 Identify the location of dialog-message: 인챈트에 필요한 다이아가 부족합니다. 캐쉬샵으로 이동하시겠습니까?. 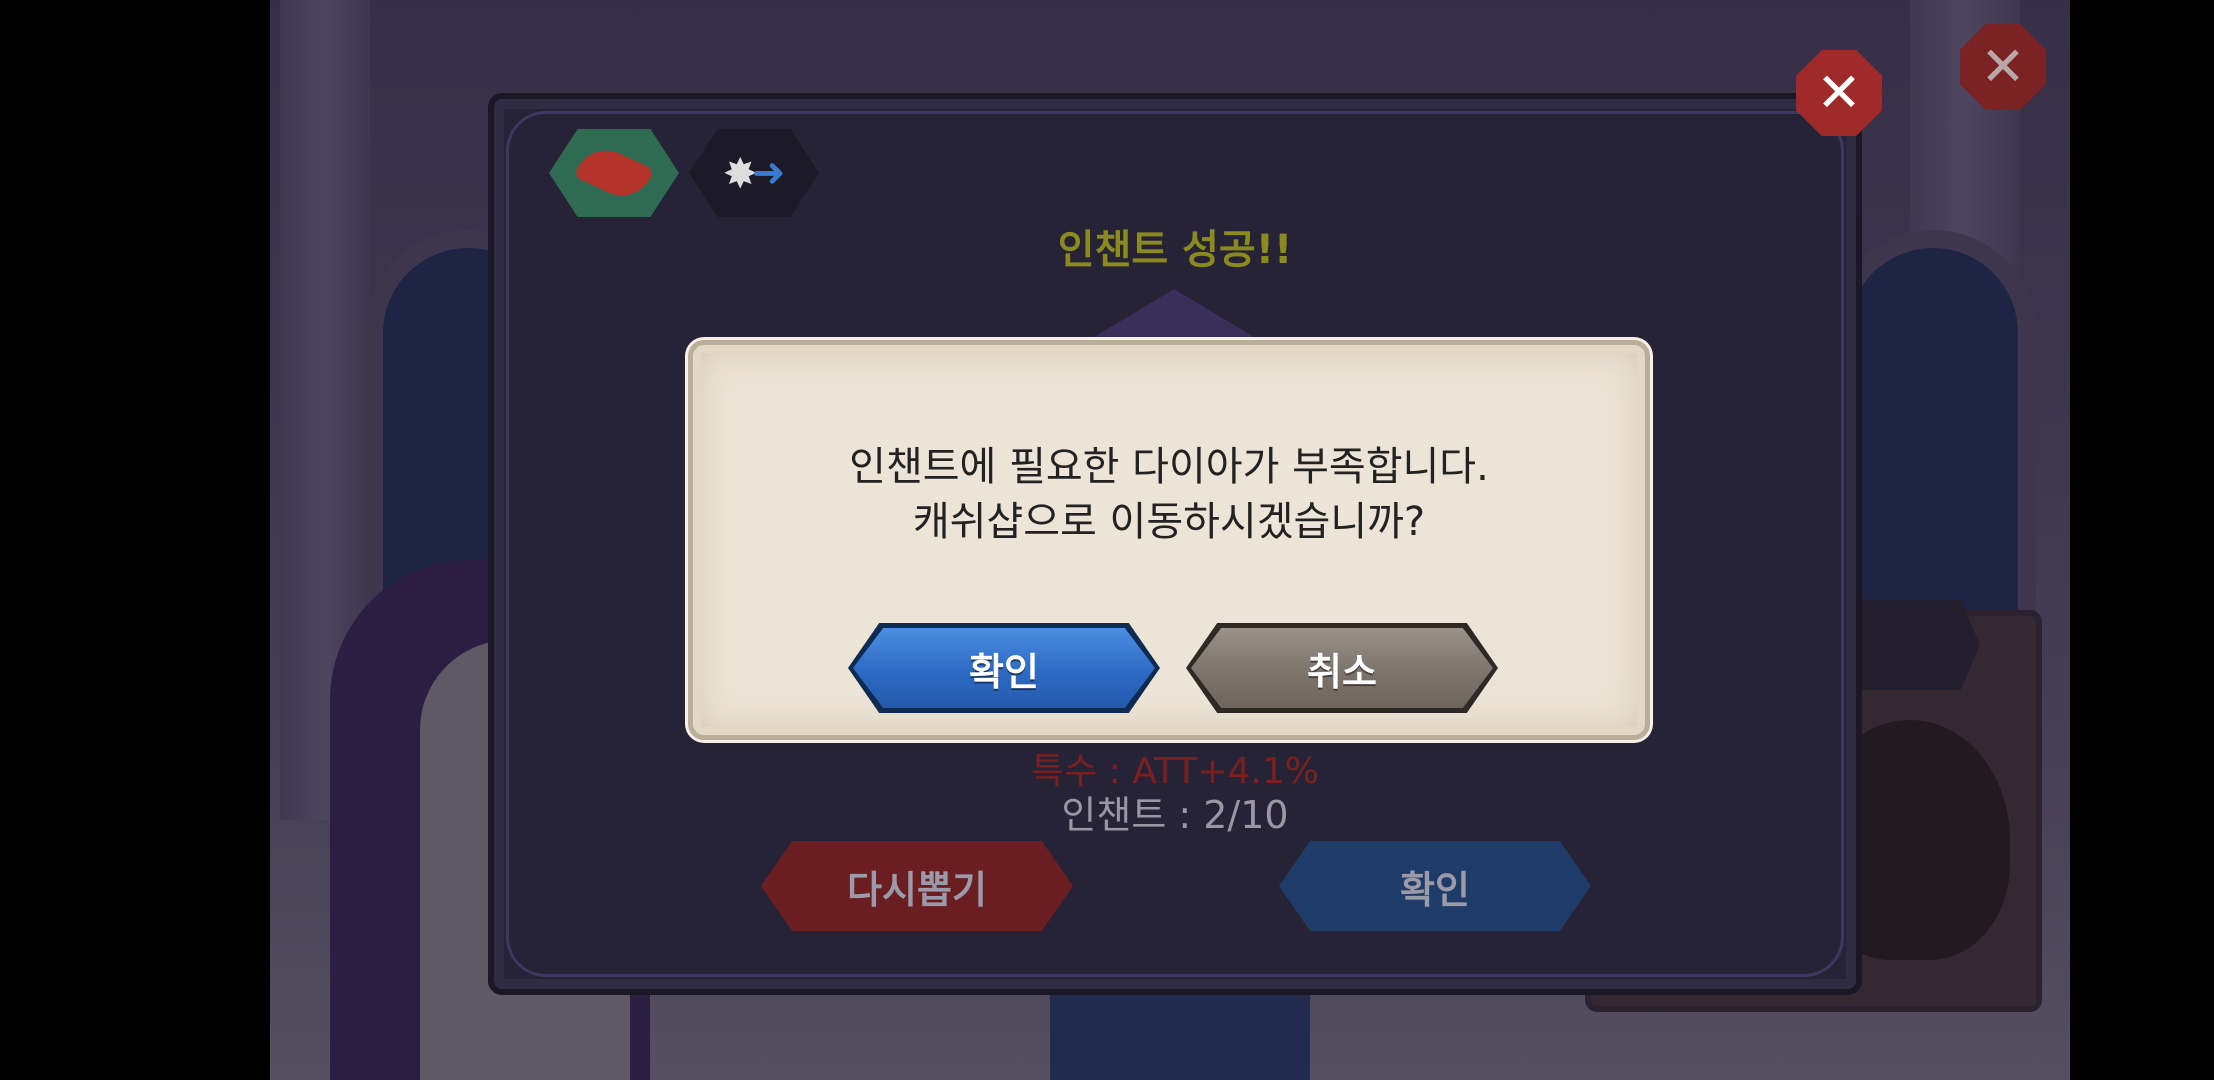
(1169, 495).